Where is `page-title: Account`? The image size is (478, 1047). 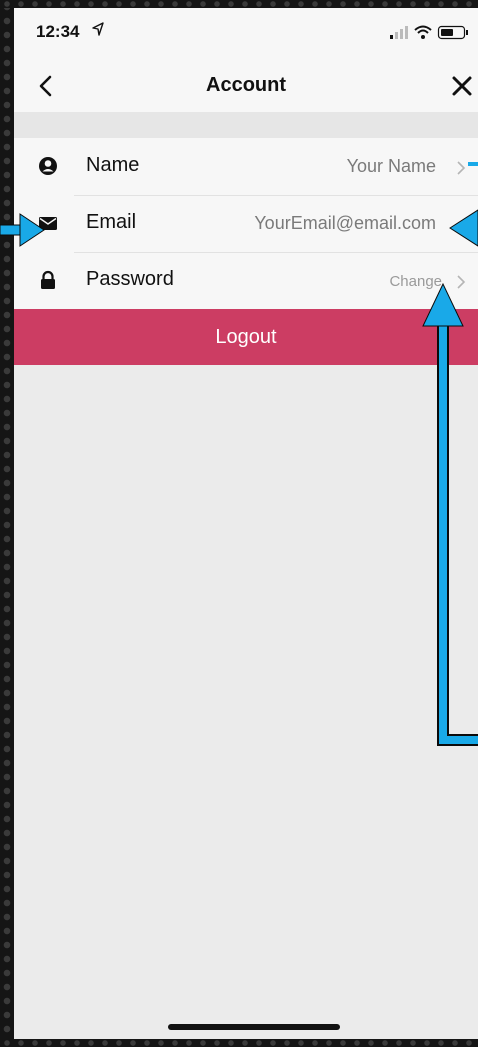 page-title: Account is located at coordinates (246, 85).